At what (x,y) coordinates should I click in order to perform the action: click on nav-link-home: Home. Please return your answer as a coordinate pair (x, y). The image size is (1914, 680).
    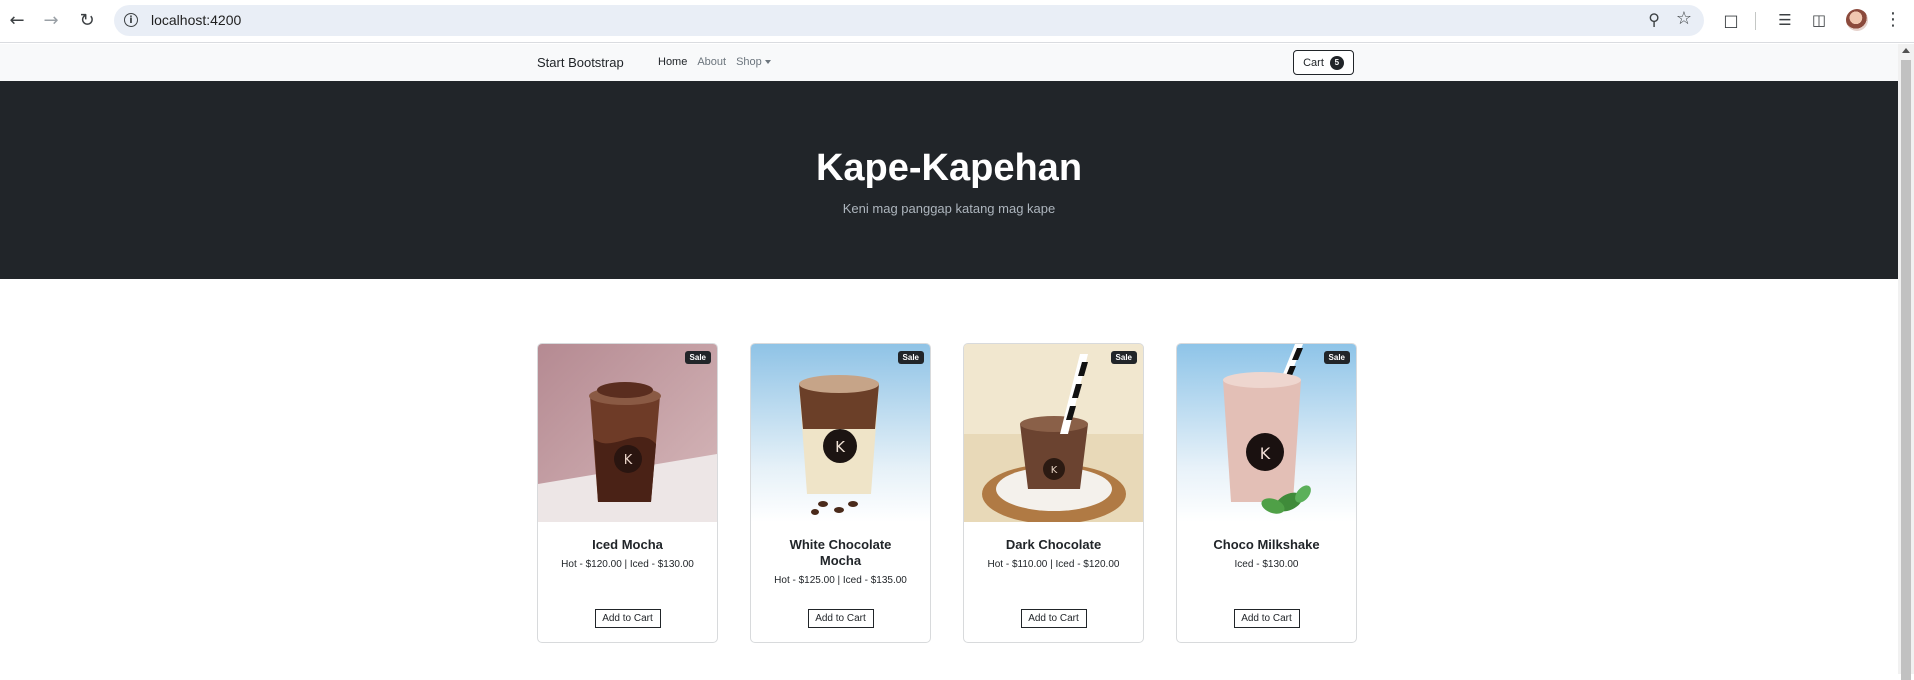
    Looking at the image, I should click on (672, 62).